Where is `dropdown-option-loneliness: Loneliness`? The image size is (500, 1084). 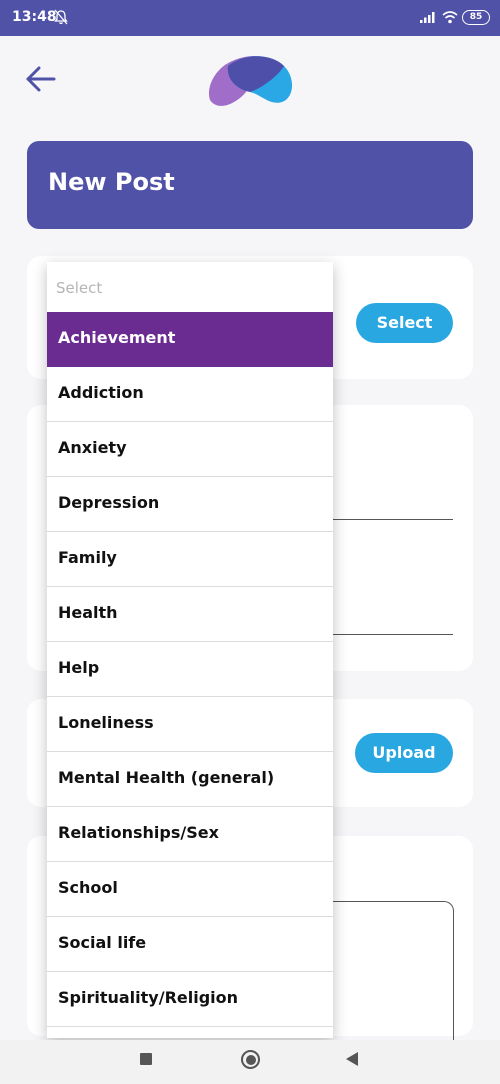
dropdown-option-loneliness: Loneliness is located at coordinates (190, 724).